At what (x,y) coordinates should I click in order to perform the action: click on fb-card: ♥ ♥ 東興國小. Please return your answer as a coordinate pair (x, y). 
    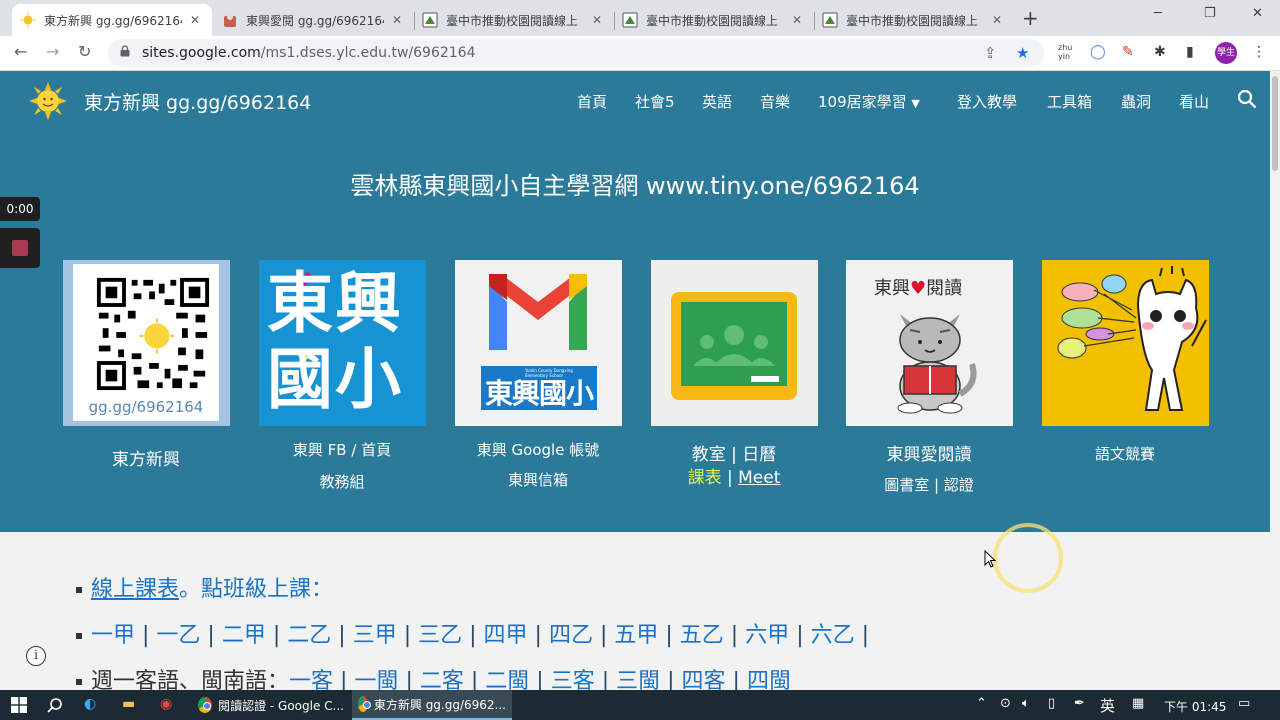
    Looking at the image, I should click on (342, 343).